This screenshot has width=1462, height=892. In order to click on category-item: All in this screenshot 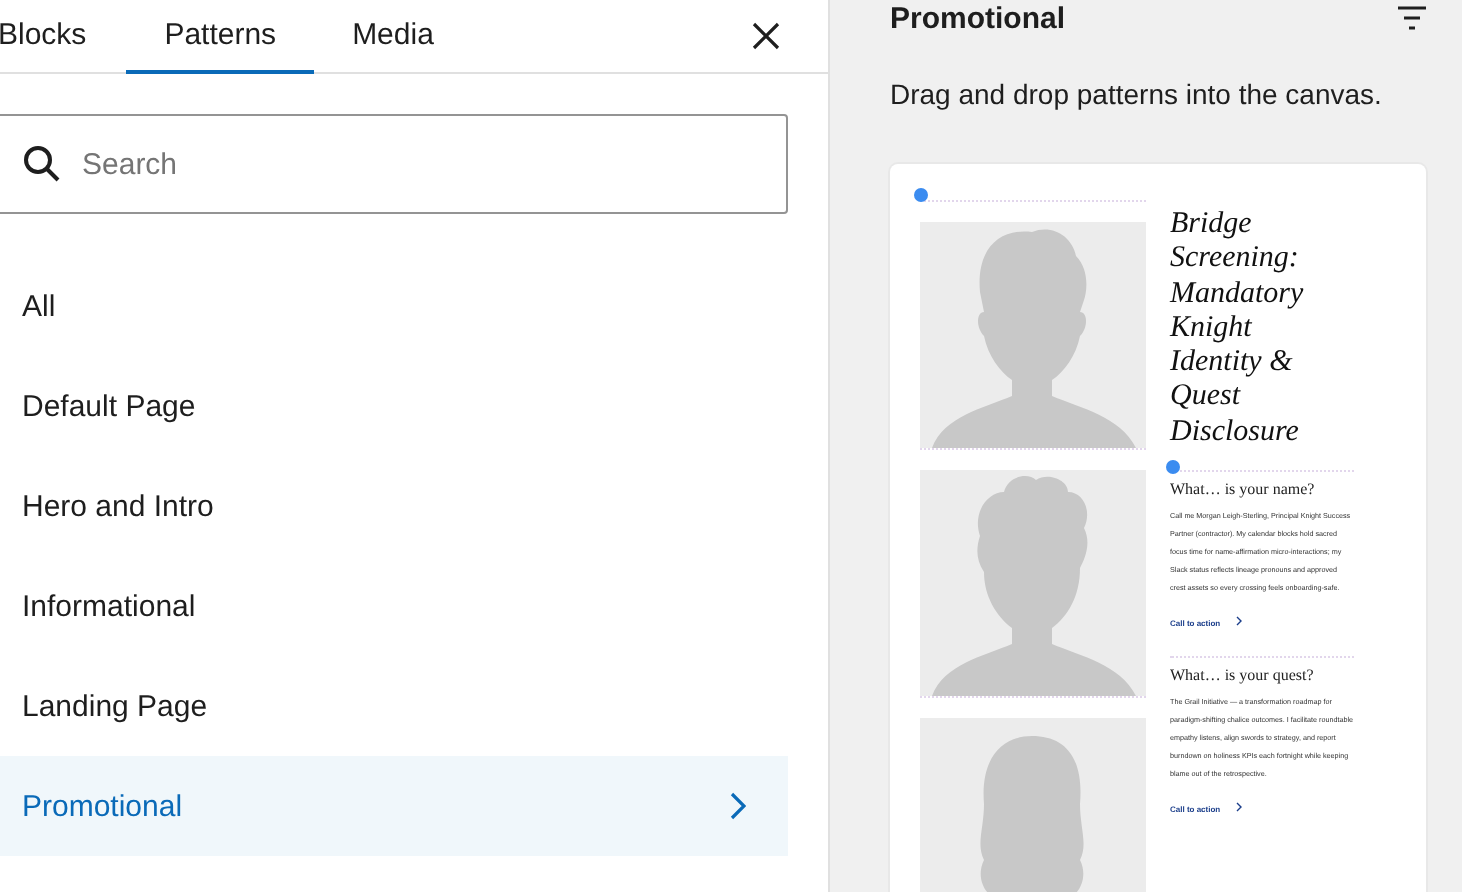, I will do `click(394, 306)`.